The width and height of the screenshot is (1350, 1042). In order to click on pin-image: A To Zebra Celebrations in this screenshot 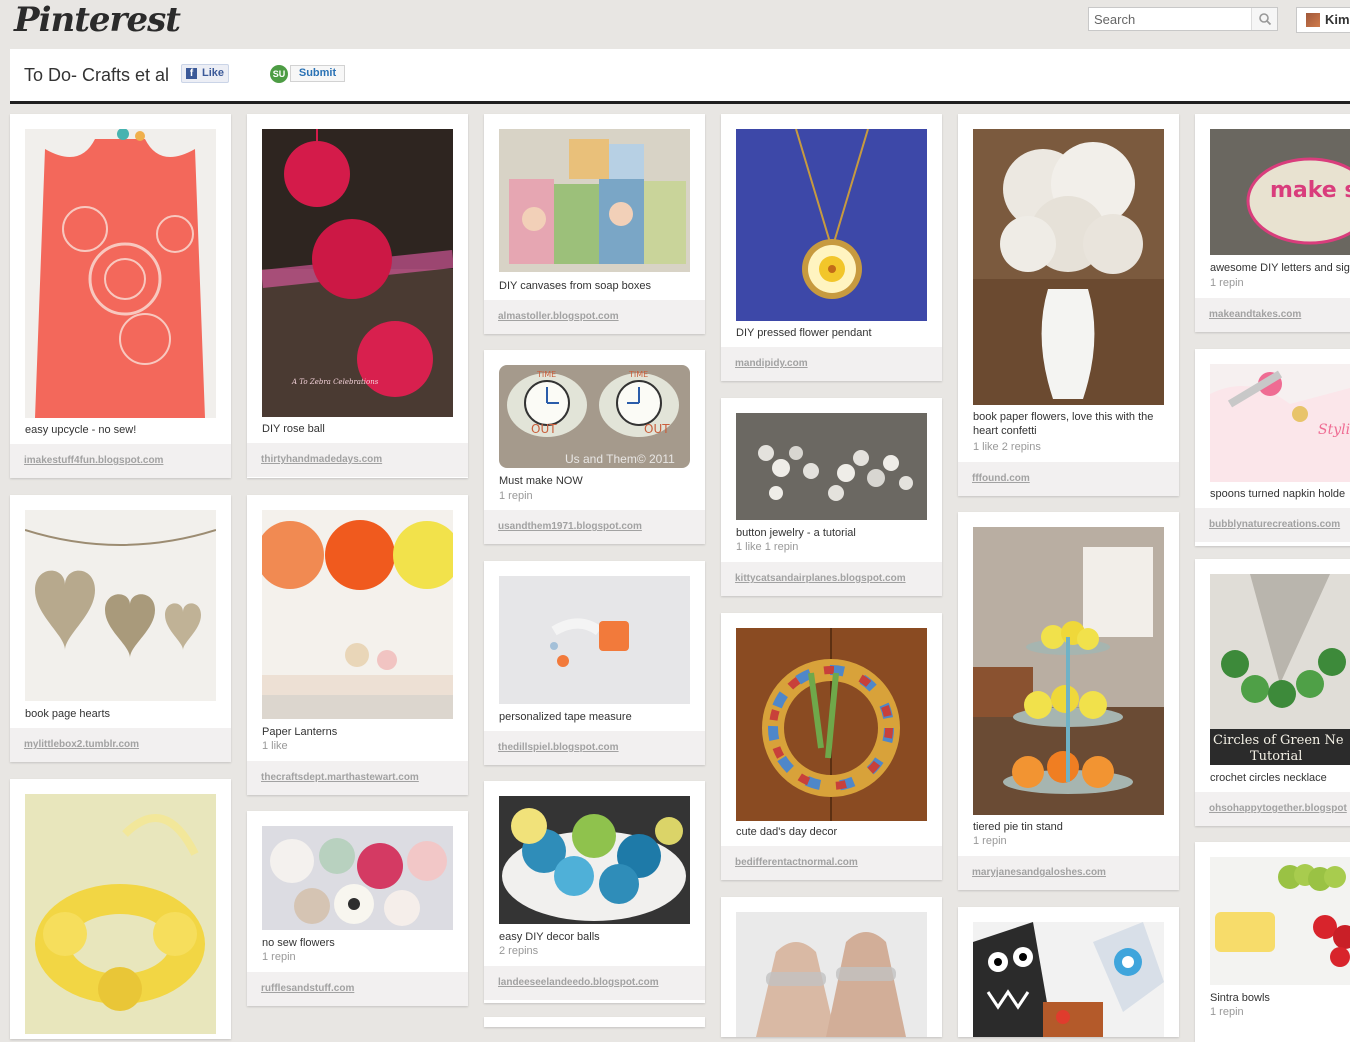, I will do `click(357, 273)`.